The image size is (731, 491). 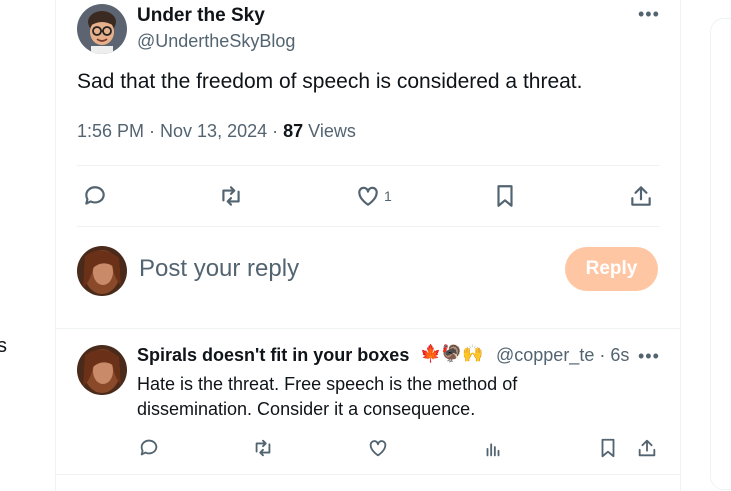 I want to click on analytics-icon, so click(x=493, y=450).